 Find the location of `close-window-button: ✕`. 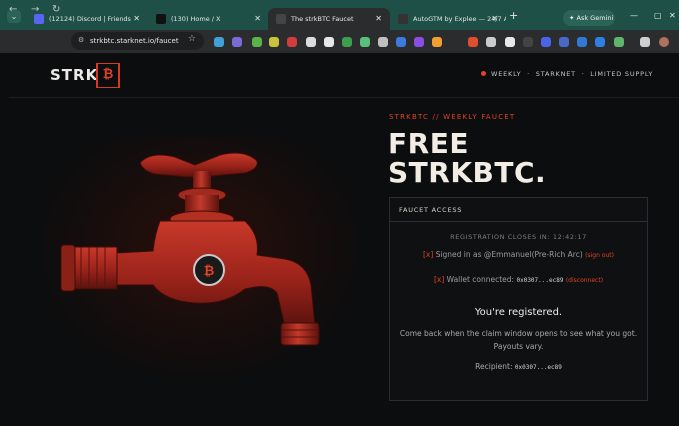

close-window-button: ✕ is located at coordinates (672, 15).